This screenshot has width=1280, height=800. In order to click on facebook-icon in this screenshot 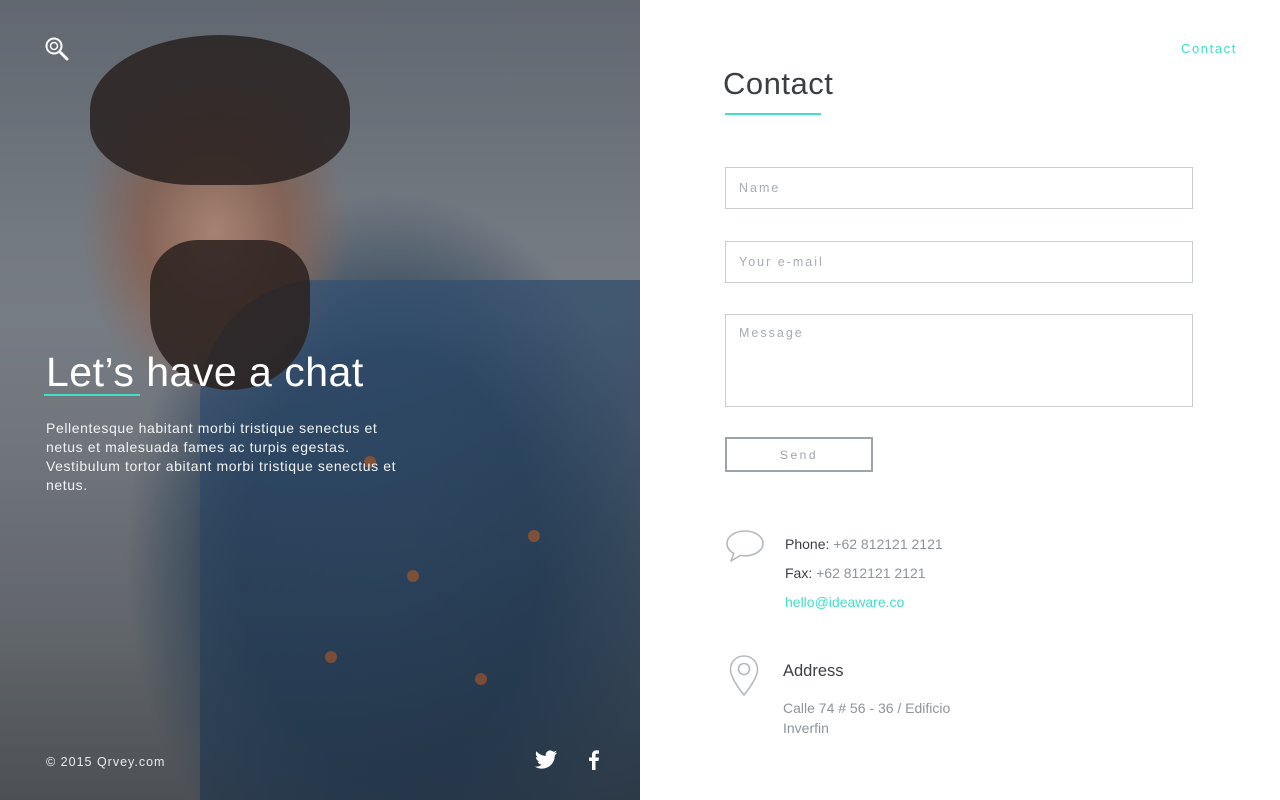, I will do `click(594, 760)`.